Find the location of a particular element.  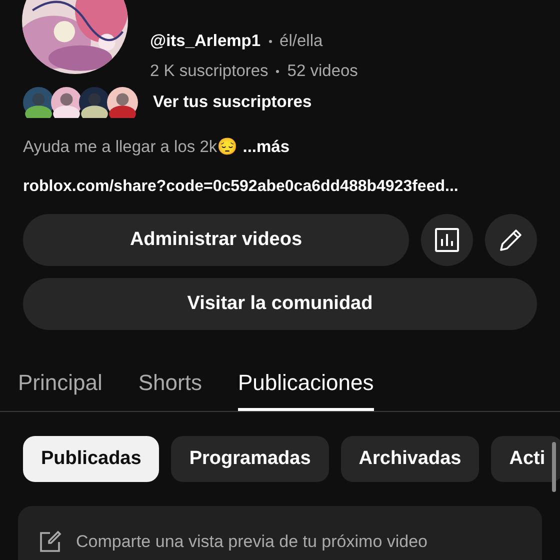

analytics-button is located at coordinates (447, 240).